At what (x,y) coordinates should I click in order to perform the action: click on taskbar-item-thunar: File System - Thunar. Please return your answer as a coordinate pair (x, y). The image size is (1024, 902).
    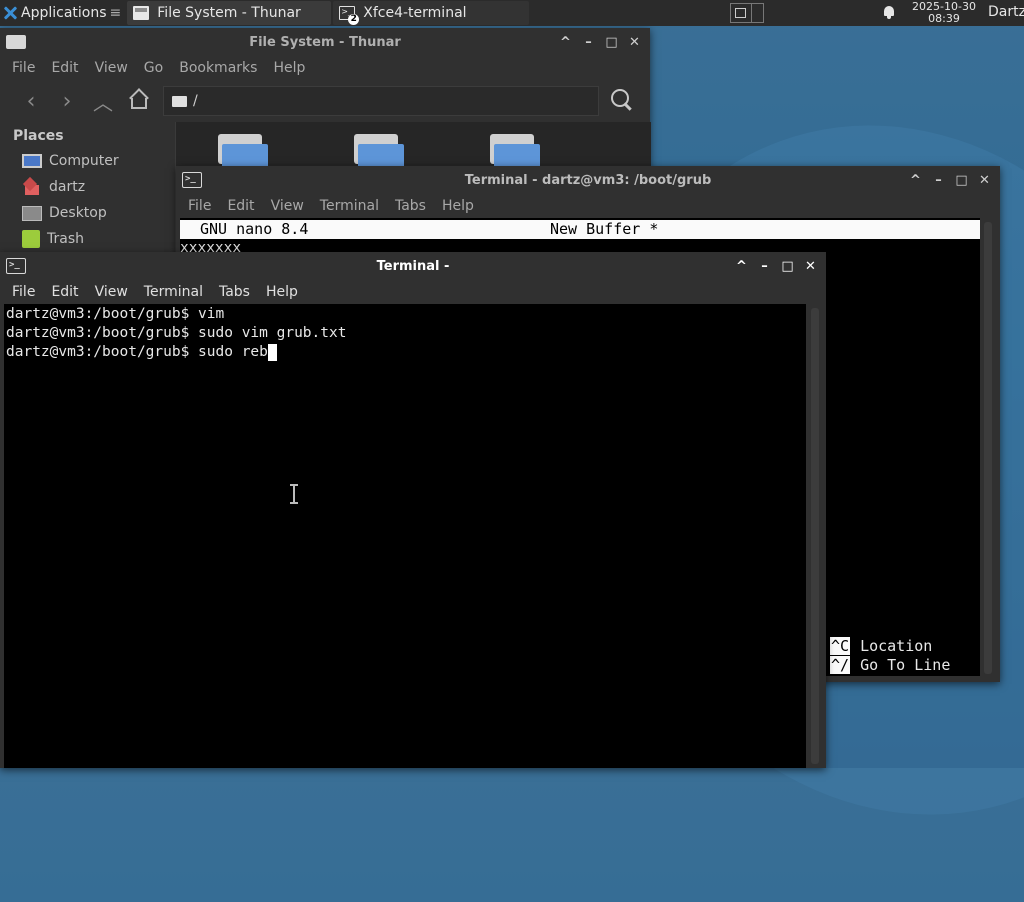
    Looking at the image, I should click on (229, 13).